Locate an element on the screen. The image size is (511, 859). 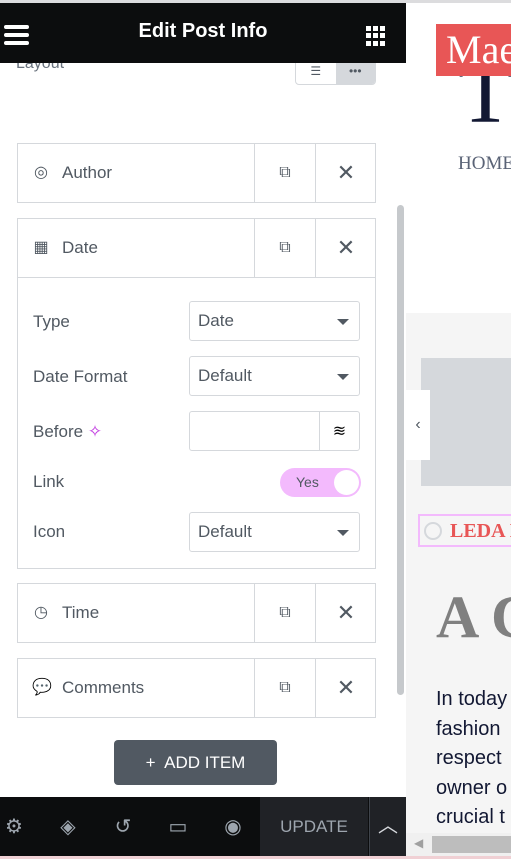
responsive-icon: ▭ is located at coordinates (178, 826).